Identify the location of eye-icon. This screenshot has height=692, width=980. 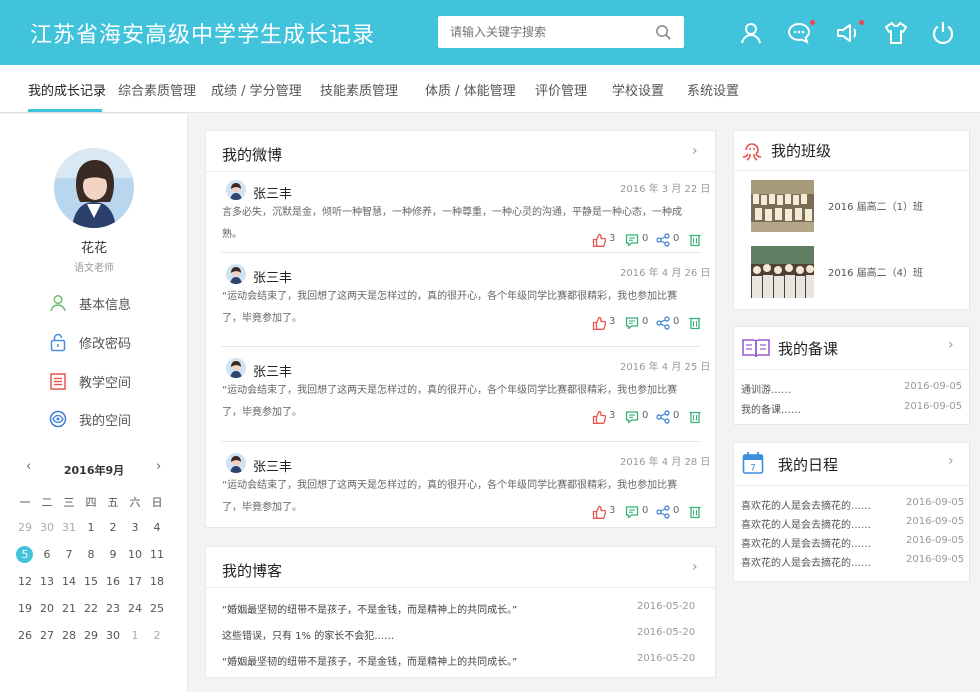
(58, 419).